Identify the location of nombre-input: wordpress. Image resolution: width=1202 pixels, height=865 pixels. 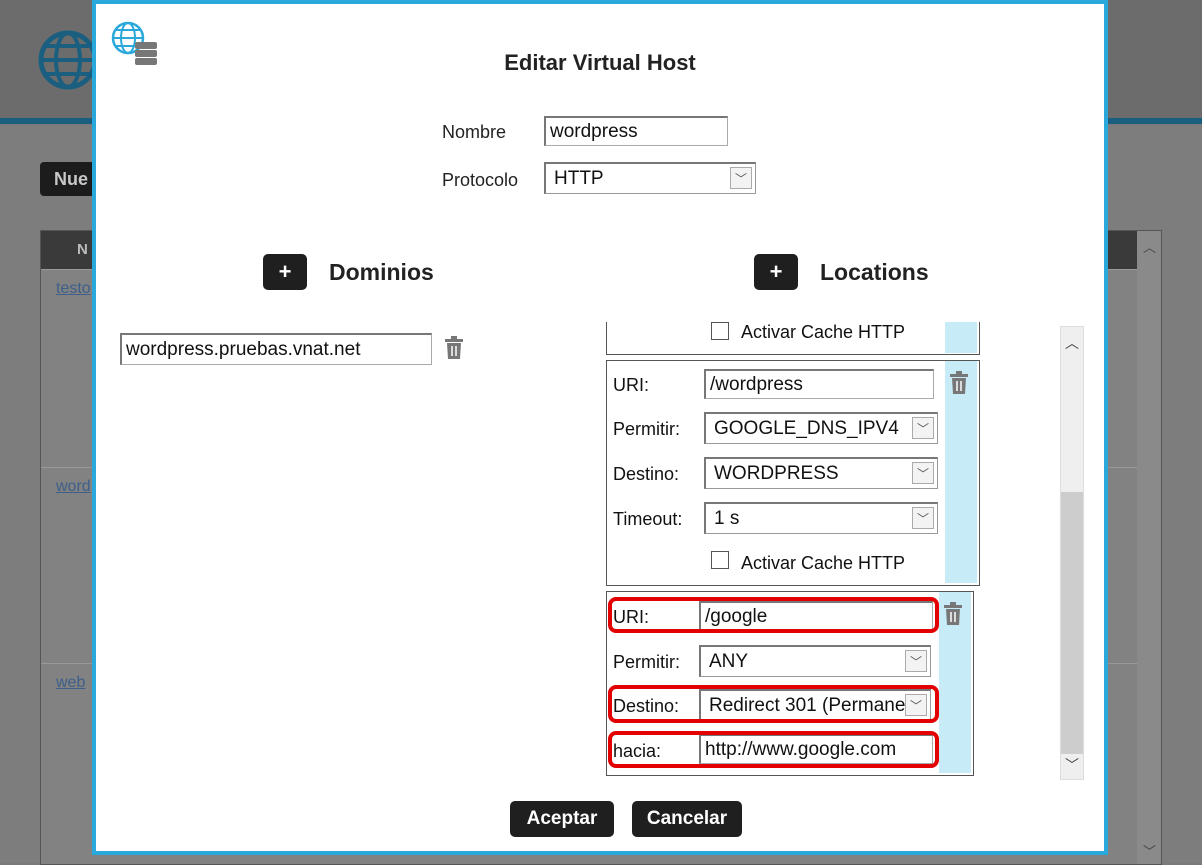
(636, 131).